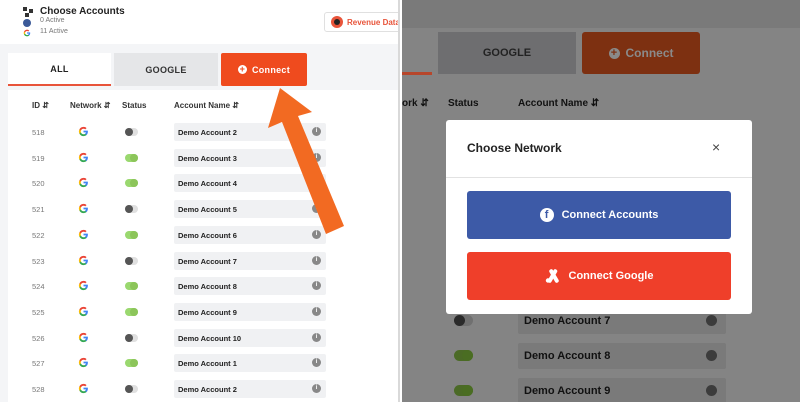  I want to click on plus-icon: +, so click(242, 69).